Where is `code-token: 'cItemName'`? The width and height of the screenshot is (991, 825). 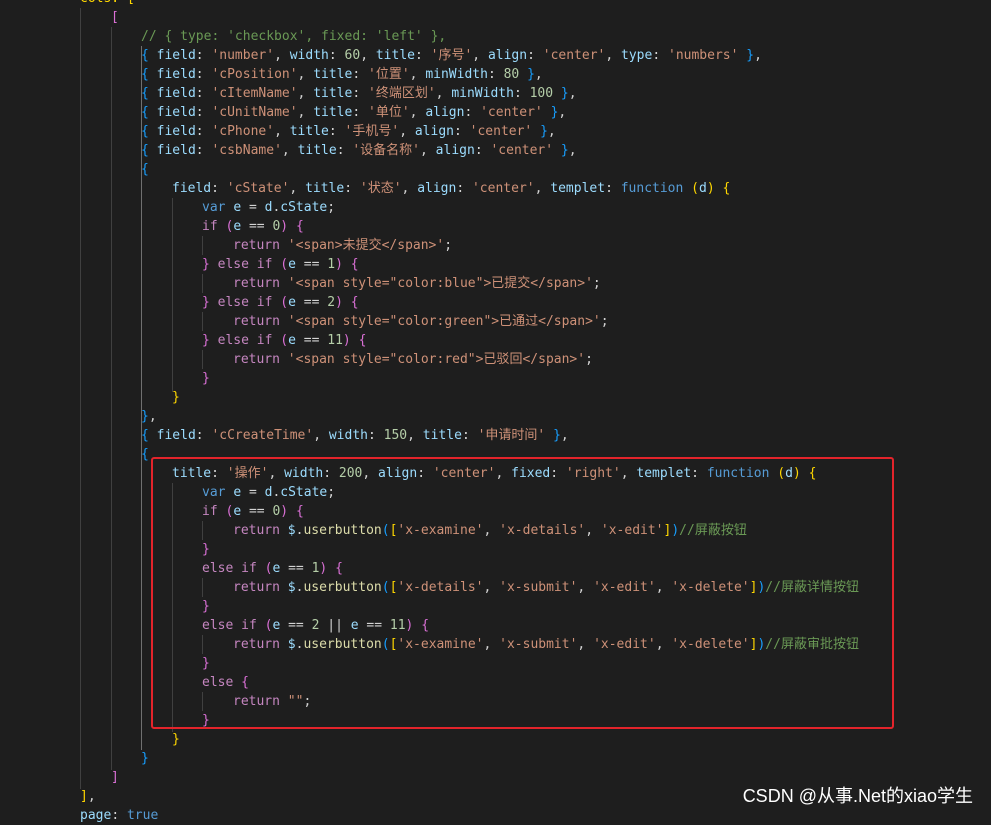
code-token: 'cItemName' is located at coordinates (254, 93).